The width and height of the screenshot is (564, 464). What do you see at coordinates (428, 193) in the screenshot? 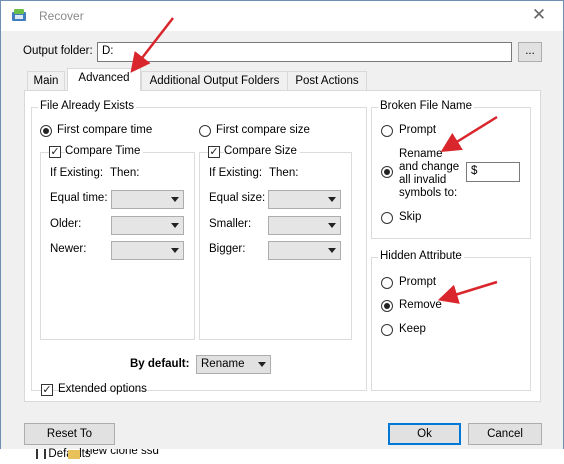
I see `rename-line-4: symbols to:` at bounding box center [428, 193].